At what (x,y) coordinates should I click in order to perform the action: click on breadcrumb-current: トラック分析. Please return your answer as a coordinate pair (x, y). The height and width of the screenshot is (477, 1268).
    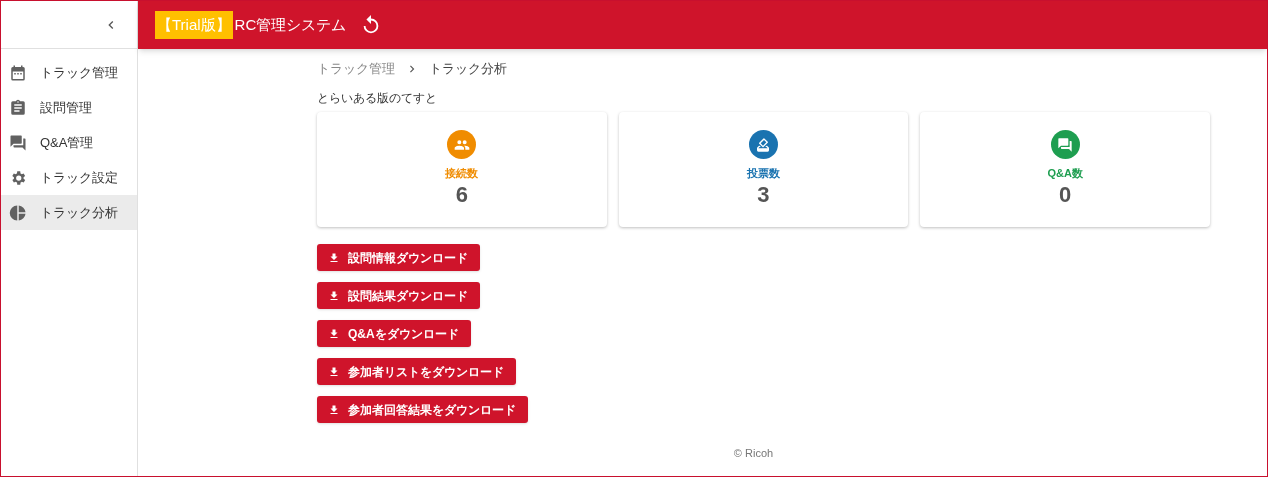
    Looking at the image, I should click on (468, 69).